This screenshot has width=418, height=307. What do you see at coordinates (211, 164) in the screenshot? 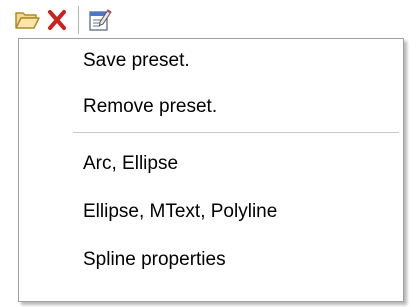
I see `menu-item-preset-arc-ellipse: Arc, Ellipse` at bounding box center [211, 164].